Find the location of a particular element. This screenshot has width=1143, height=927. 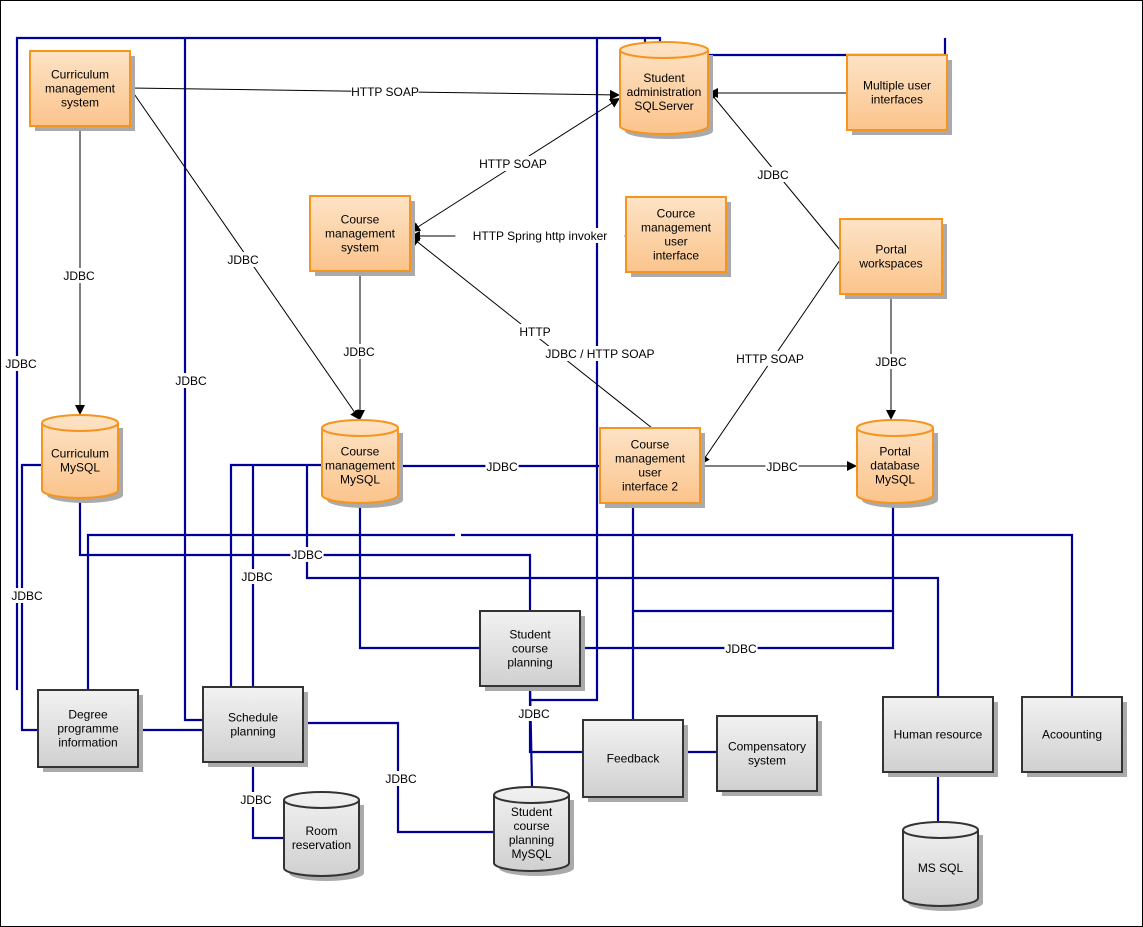

node-label: Student course planning is located at coordinates (529, 649).